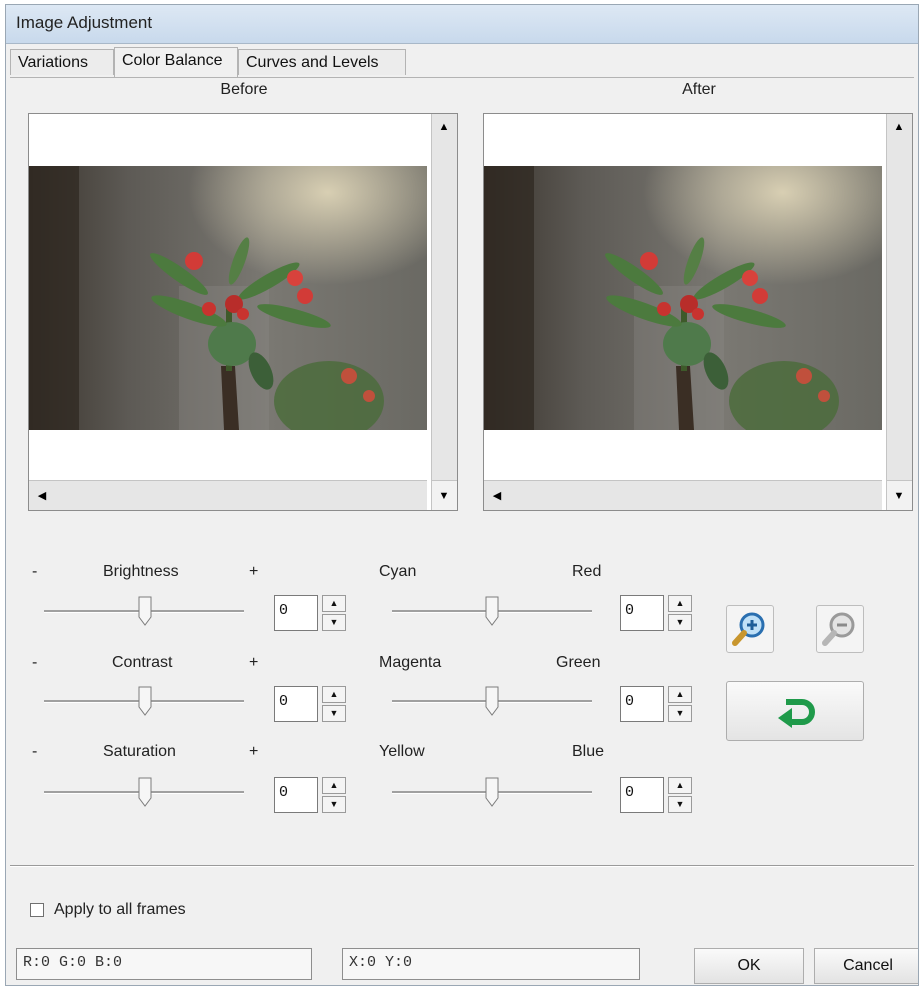 The width and height of the screenshot is (922, 990). I want to click on after-scroll-corner: ▼, so click(899, 495).